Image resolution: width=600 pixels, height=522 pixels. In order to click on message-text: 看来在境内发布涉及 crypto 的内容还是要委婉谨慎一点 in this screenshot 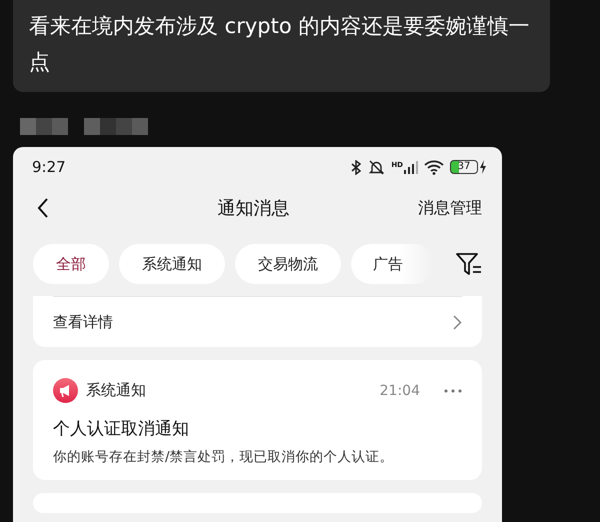, I will do `click(279, 44)`.